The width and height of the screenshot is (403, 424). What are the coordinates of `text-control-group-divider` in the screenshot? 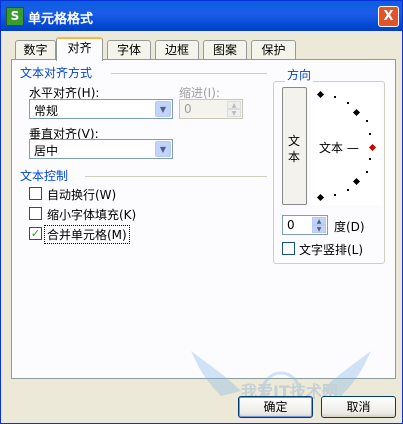 It's located at (176, 176).